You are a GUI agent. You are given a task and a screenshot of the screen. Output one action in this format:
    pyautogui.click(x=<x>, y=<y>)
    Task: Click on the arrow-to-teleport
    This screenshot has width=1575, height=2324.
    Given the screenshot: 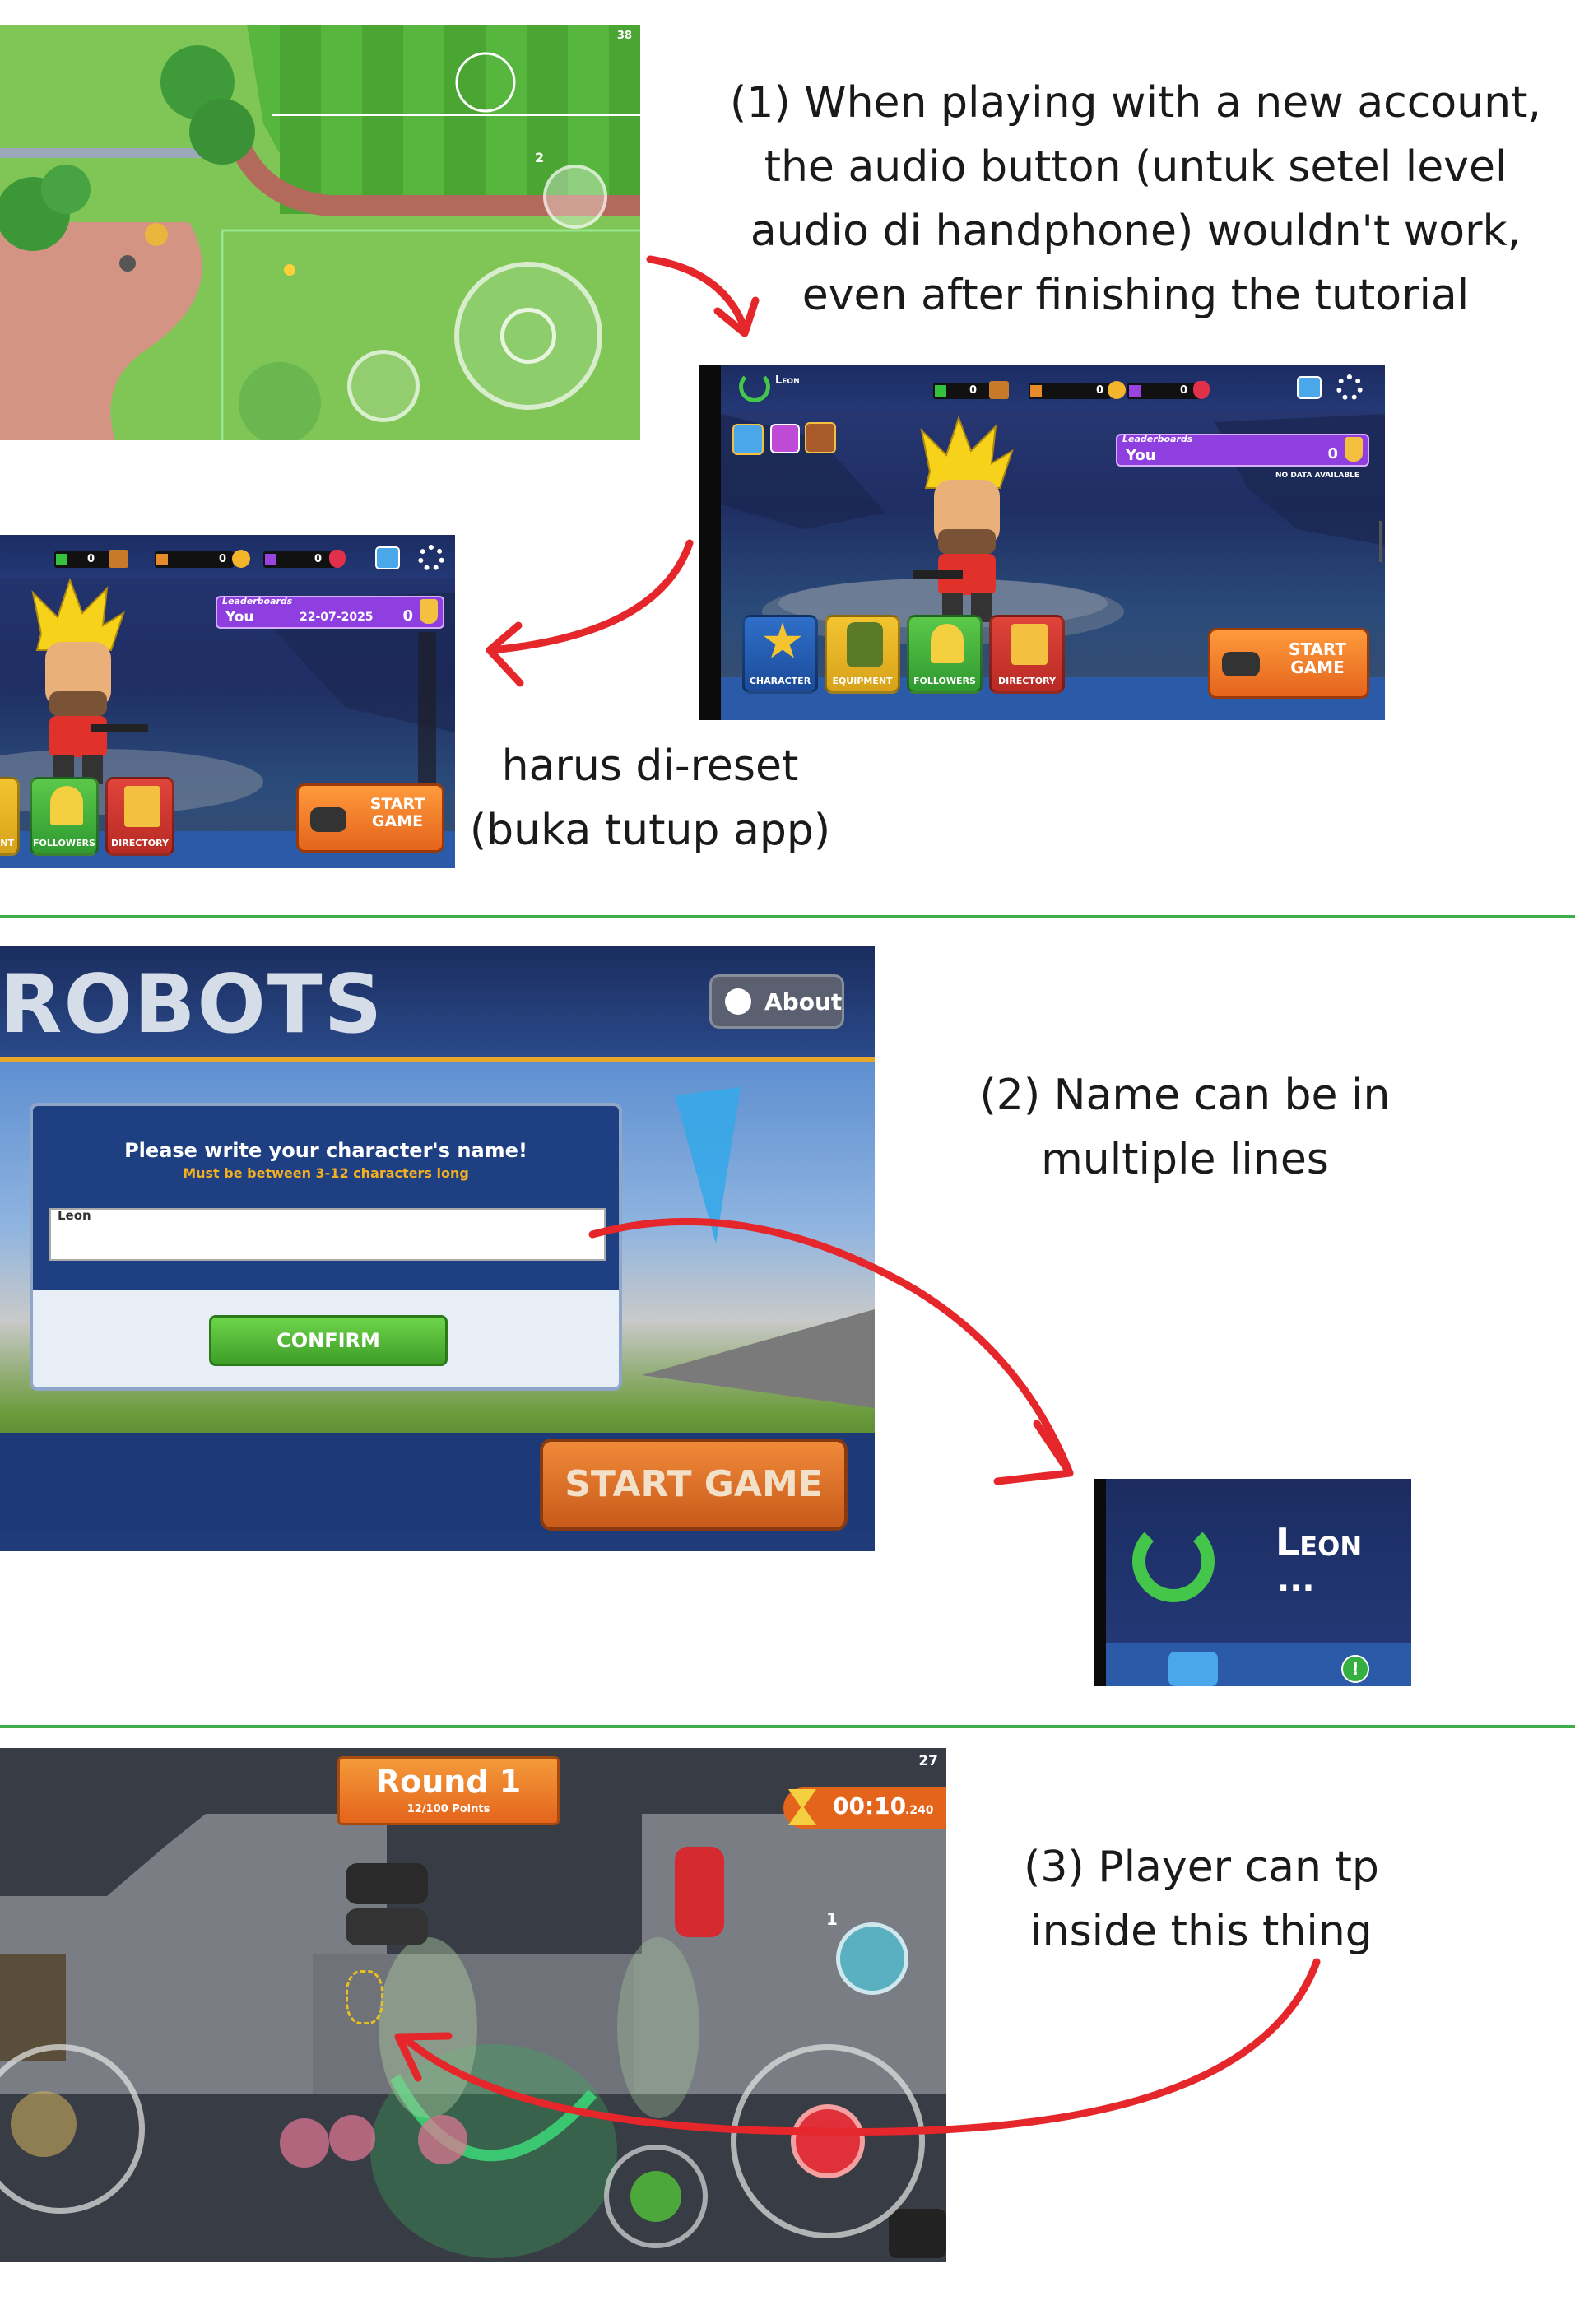 What is the action you would take?
    pyautogui.click(x=860, y=2047)
    